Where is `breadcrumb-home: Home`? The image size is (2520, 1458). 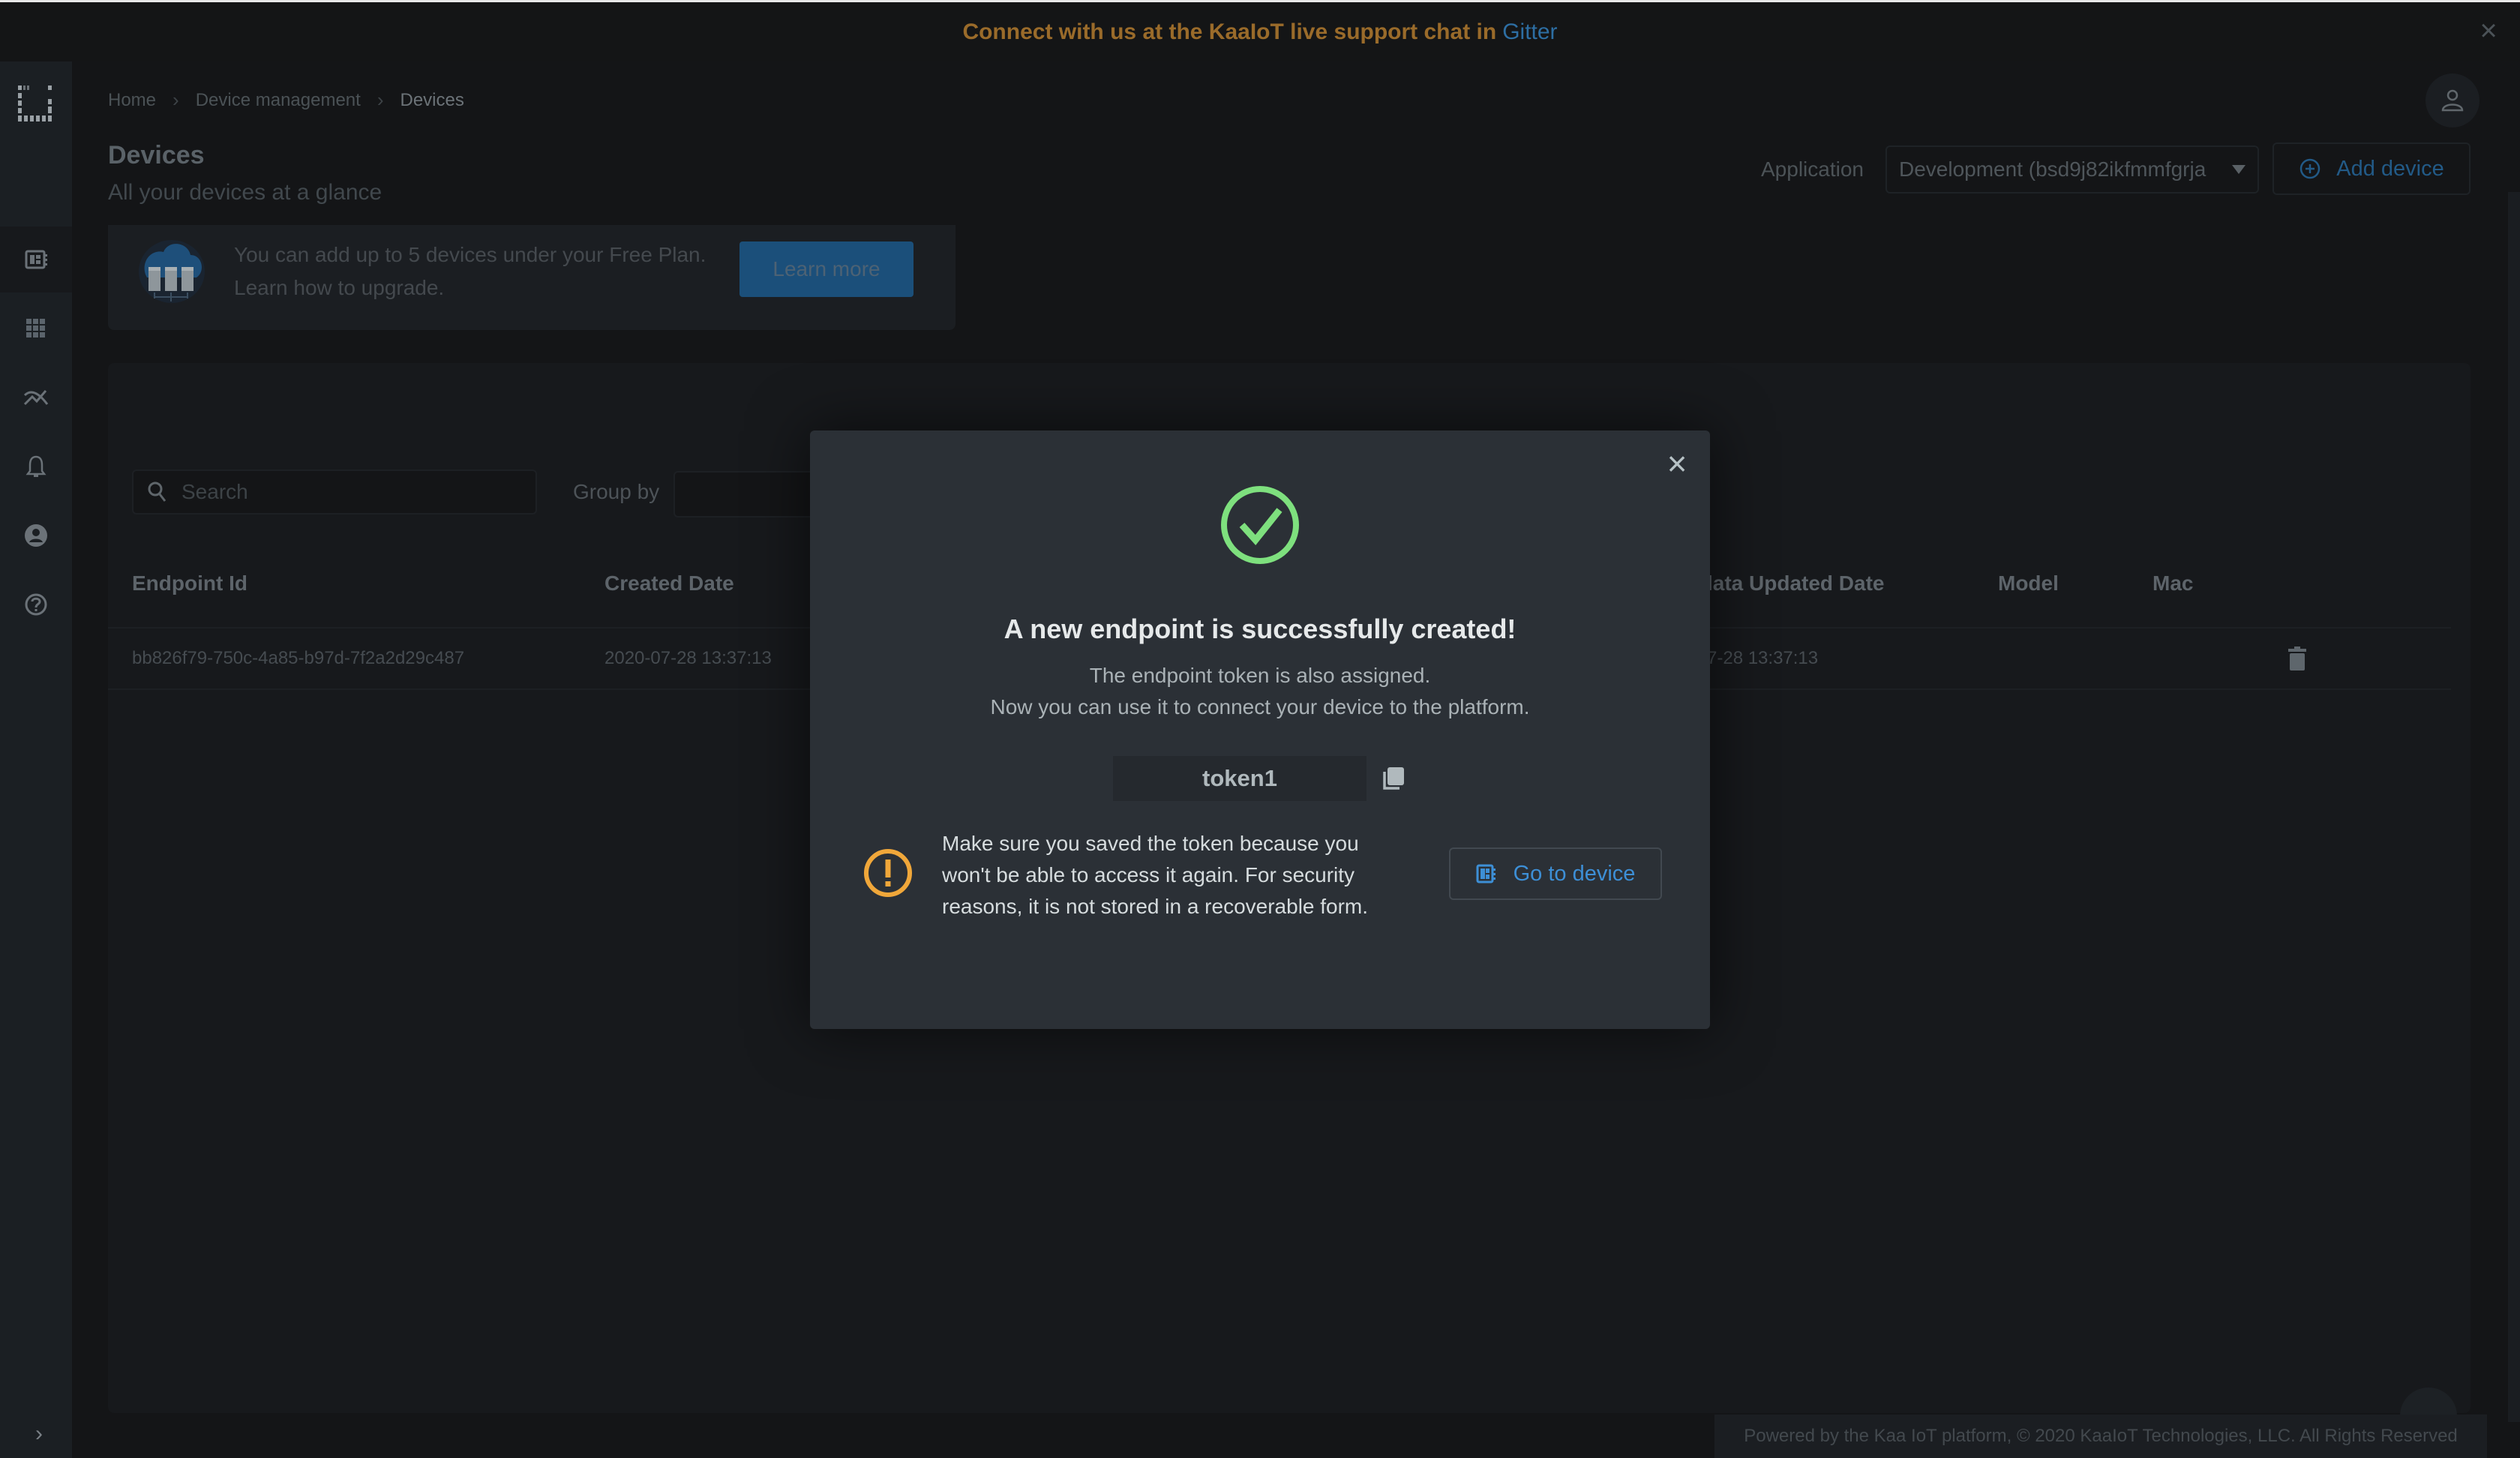 breadcrumb-home: Home is located at coordinates (132, 100).